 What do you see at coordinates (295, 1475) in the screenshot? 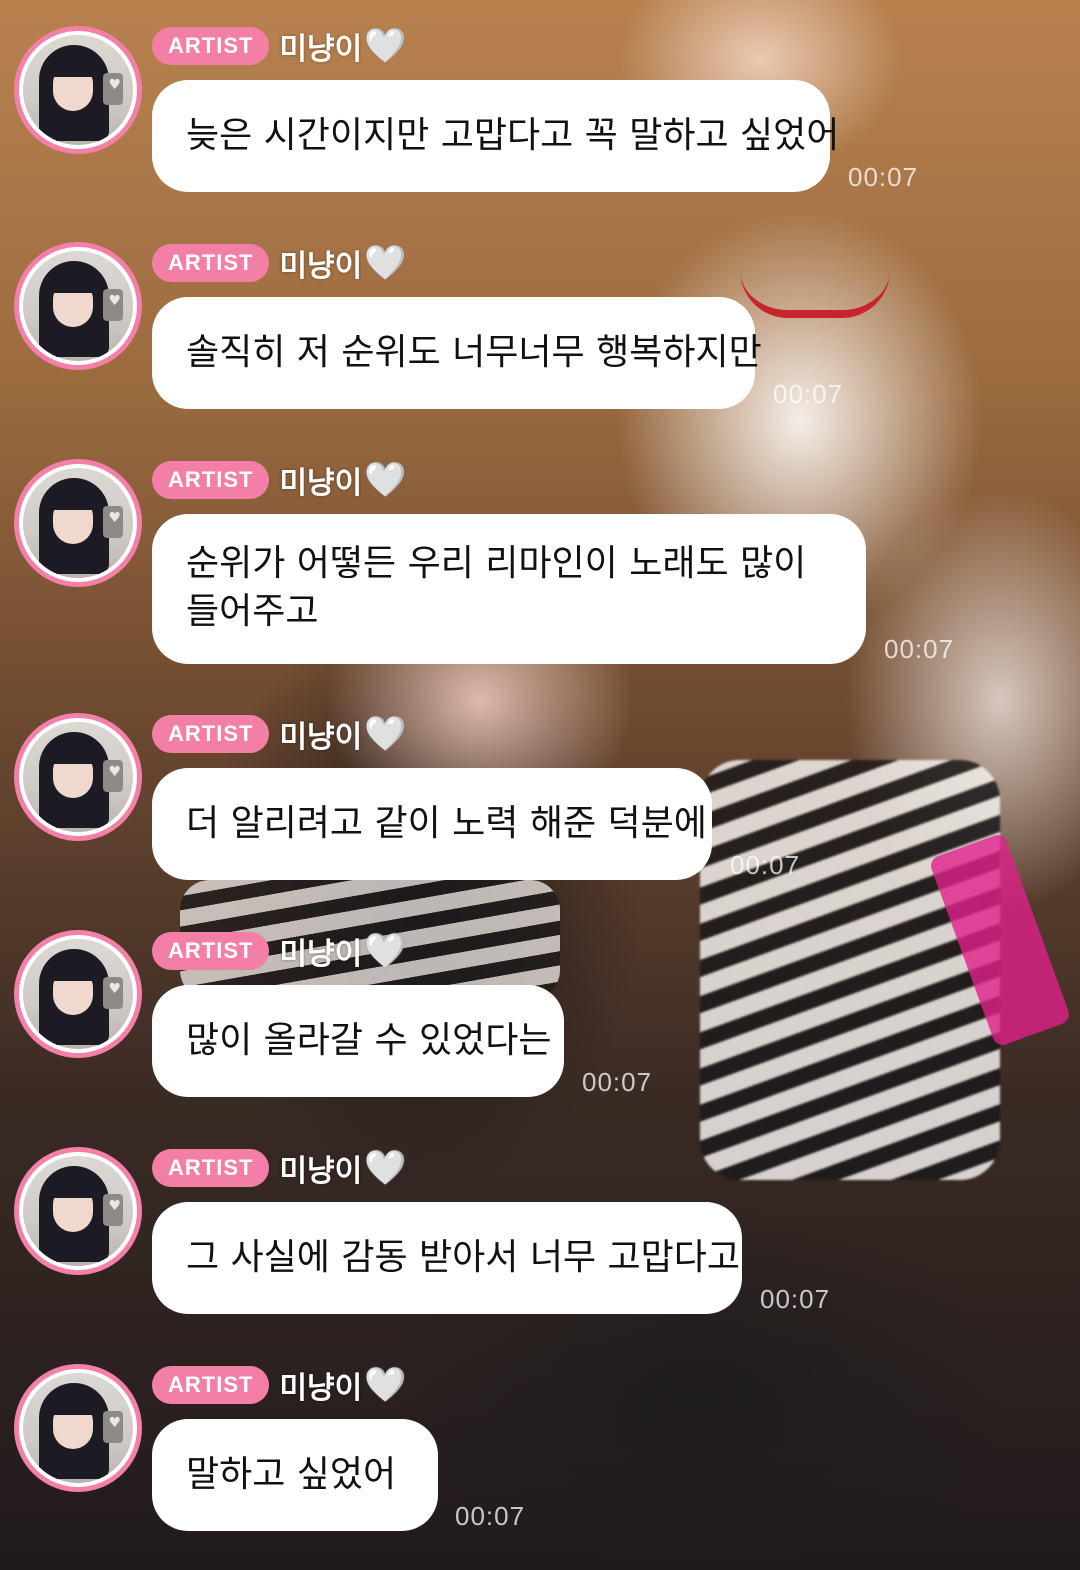
I see `message-bubble: 말하고 싶었어` at bounding box center [295, 1475].